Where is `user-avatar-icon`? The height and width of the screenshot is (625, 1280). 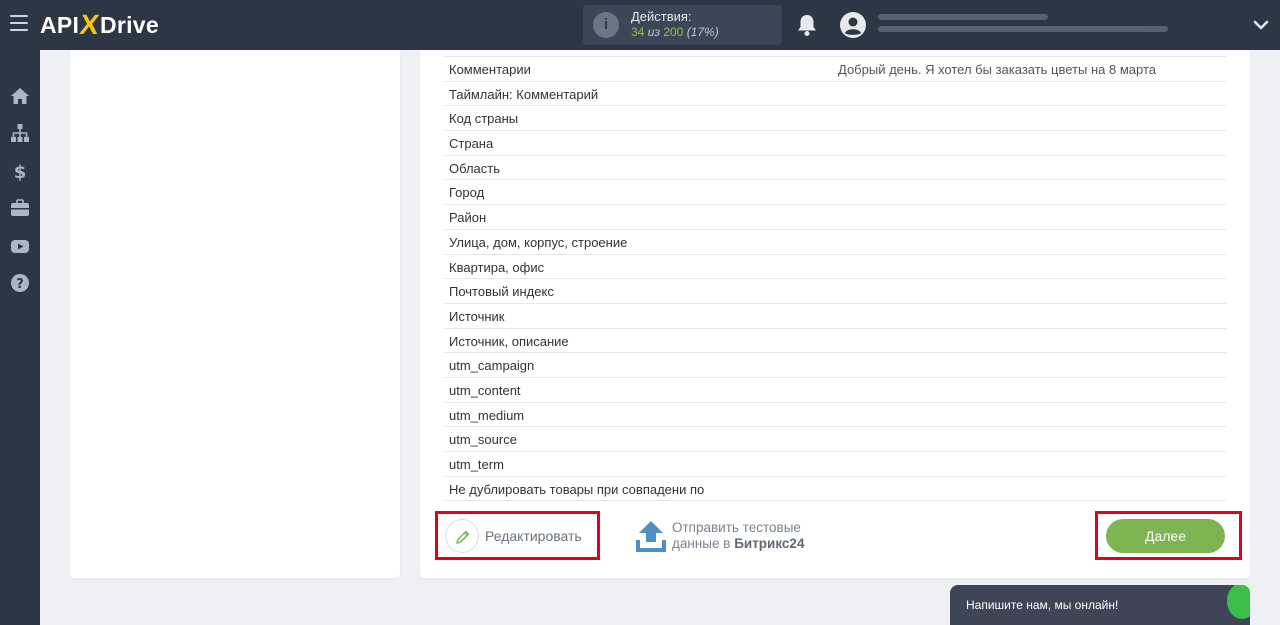 user-avatar-icon is located at coordinates (853, 25).